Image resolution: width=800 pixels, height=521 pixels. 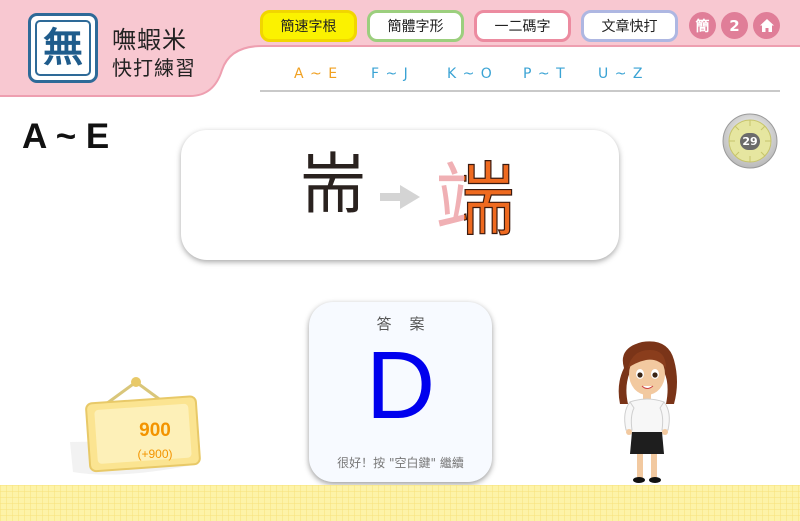 I want to click on timer-value: 29, so click(x=750, y=141).